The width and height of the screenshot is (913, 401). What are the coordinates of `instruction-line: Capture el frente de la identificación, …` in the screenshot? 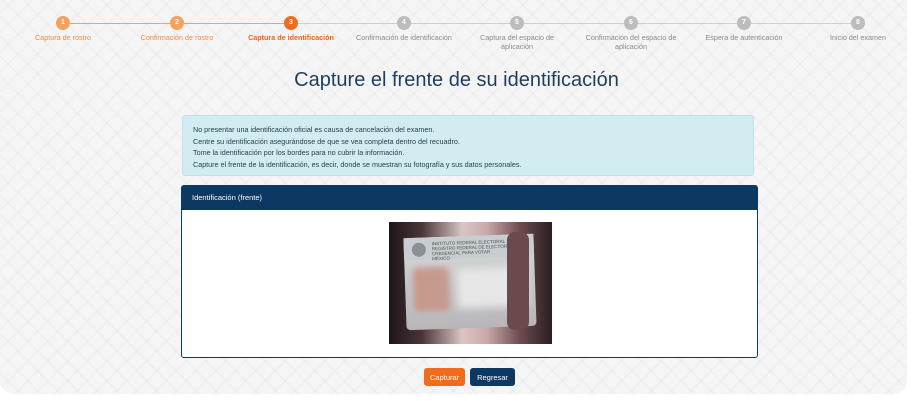 It's located at (357, 164).